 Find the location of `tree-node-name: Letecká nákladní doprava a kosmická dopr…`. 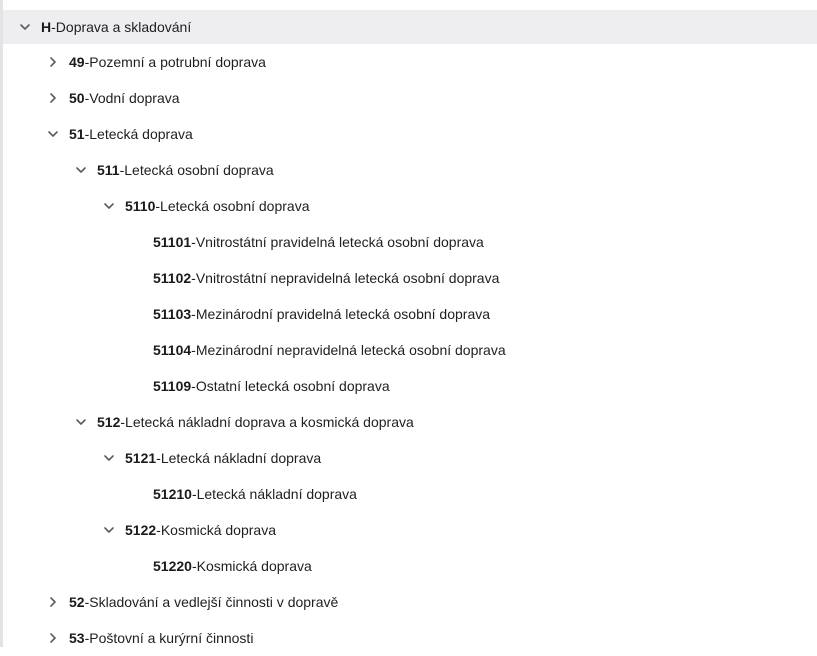

tree-node-name: Letecká nákladní doprava a kosmická dopr… is located at coordinates (269, 422).